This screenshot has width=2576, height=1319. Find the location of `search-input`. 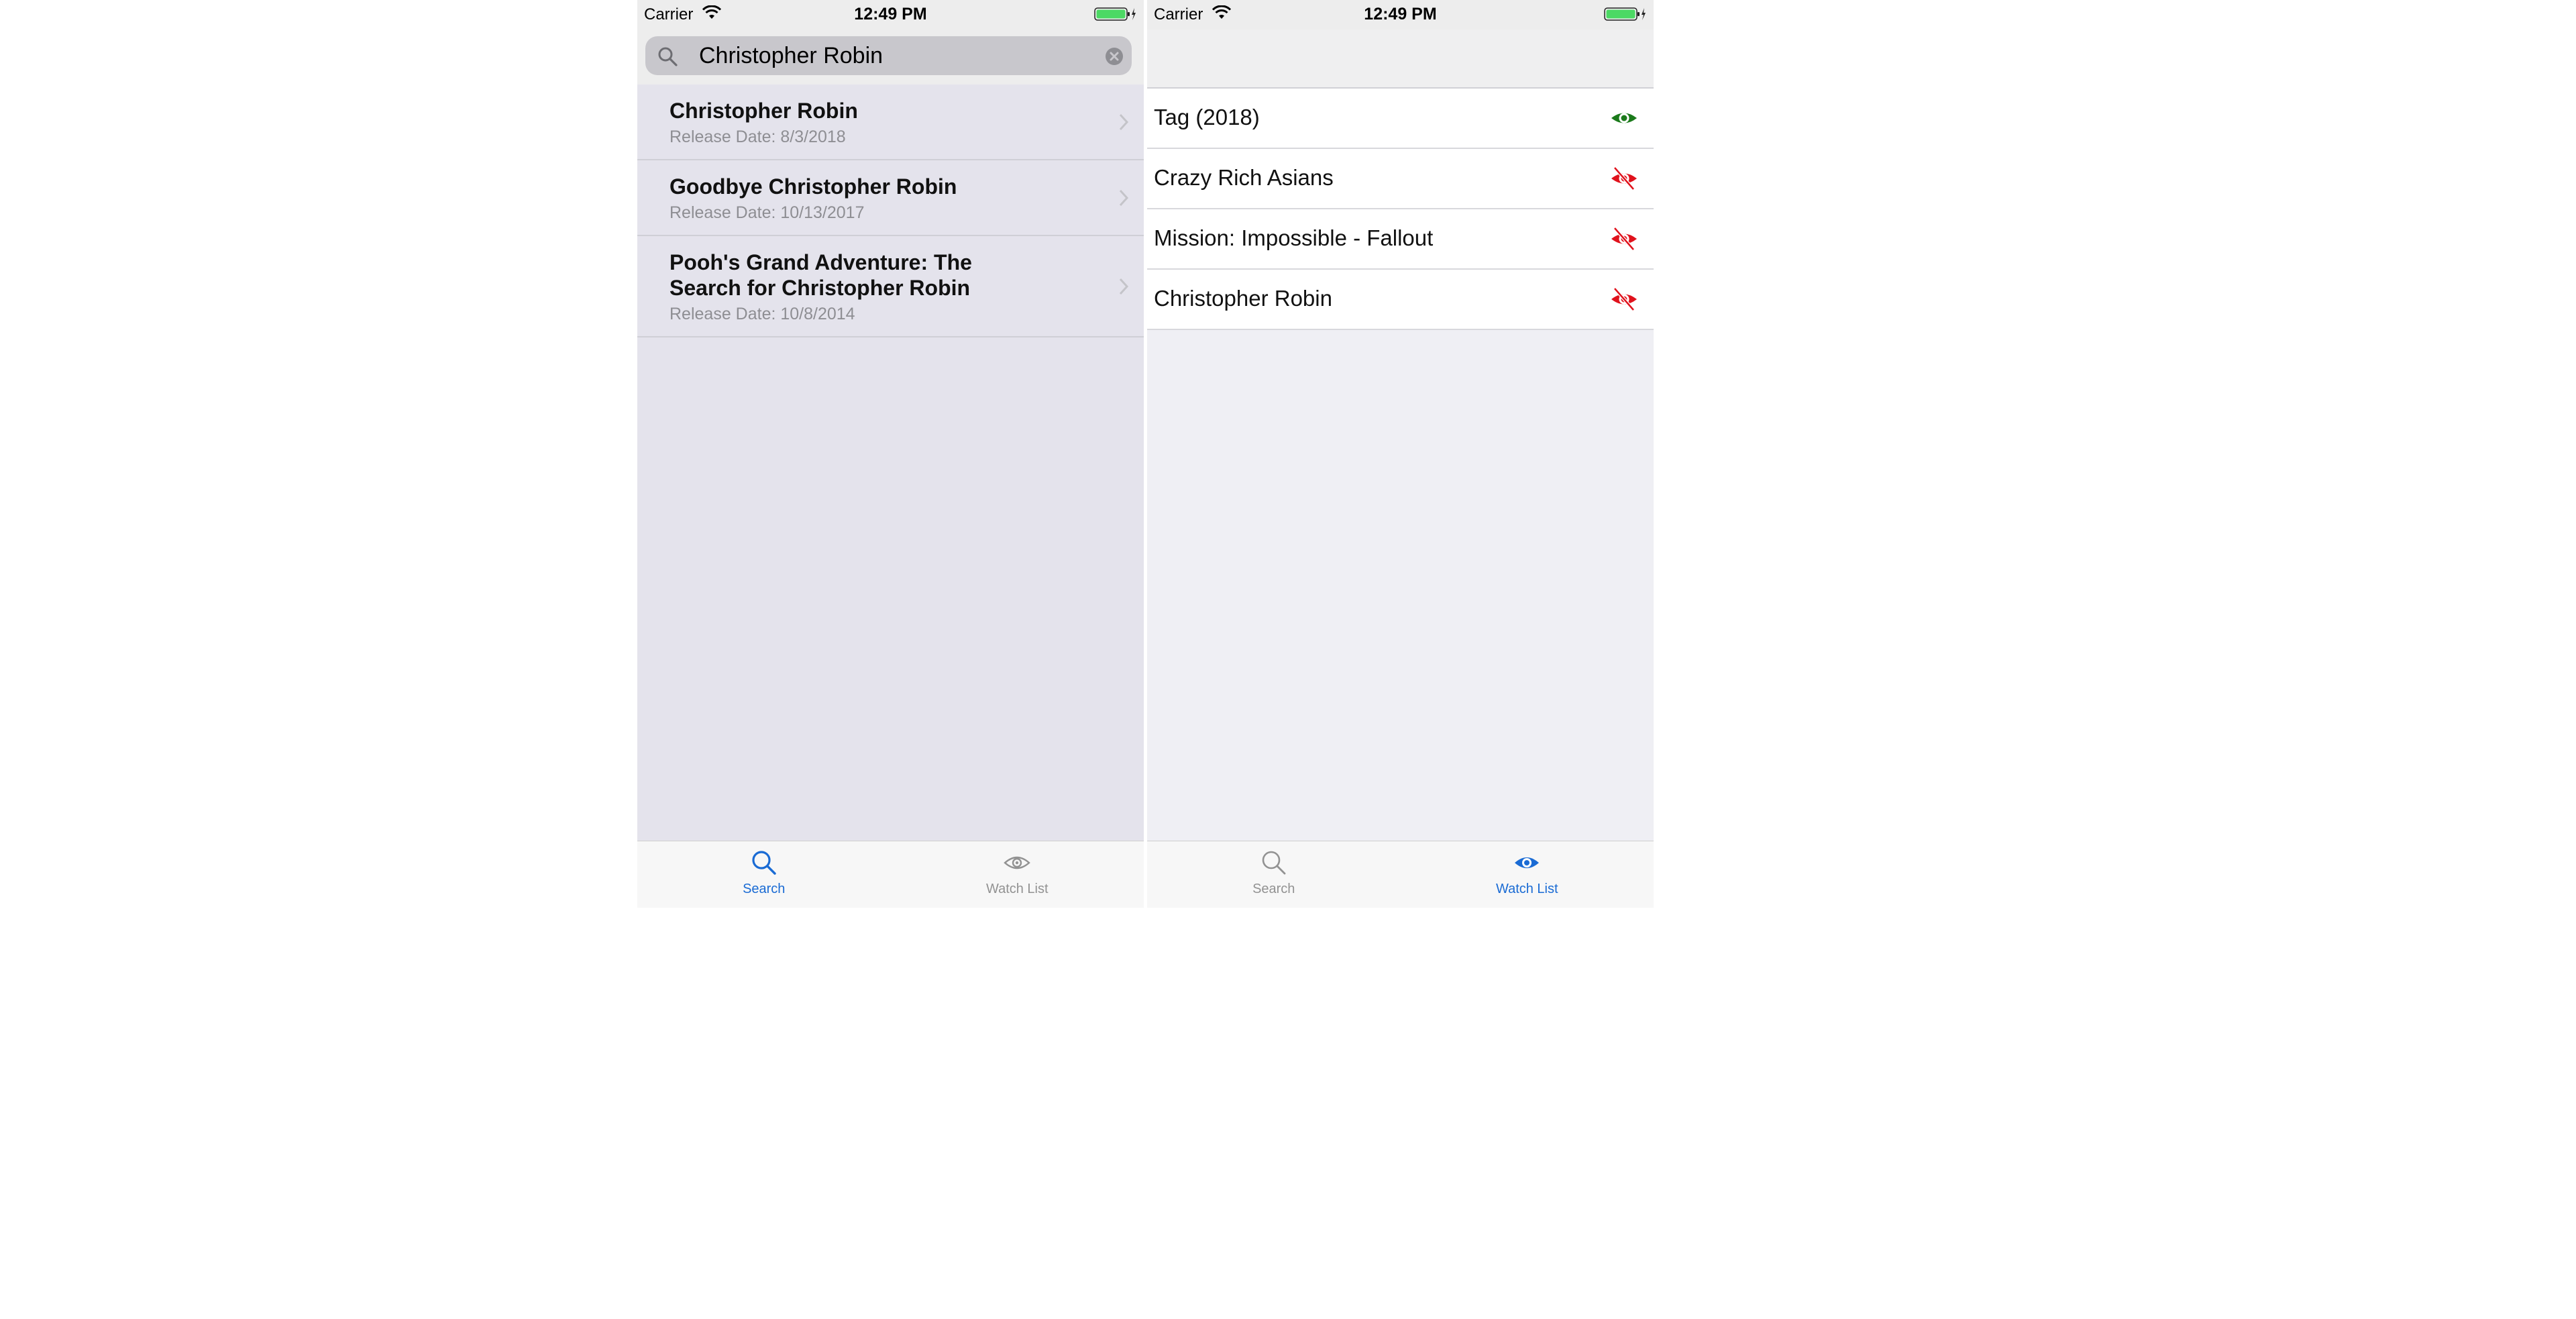

search-input is located at coordinates (873, 56).